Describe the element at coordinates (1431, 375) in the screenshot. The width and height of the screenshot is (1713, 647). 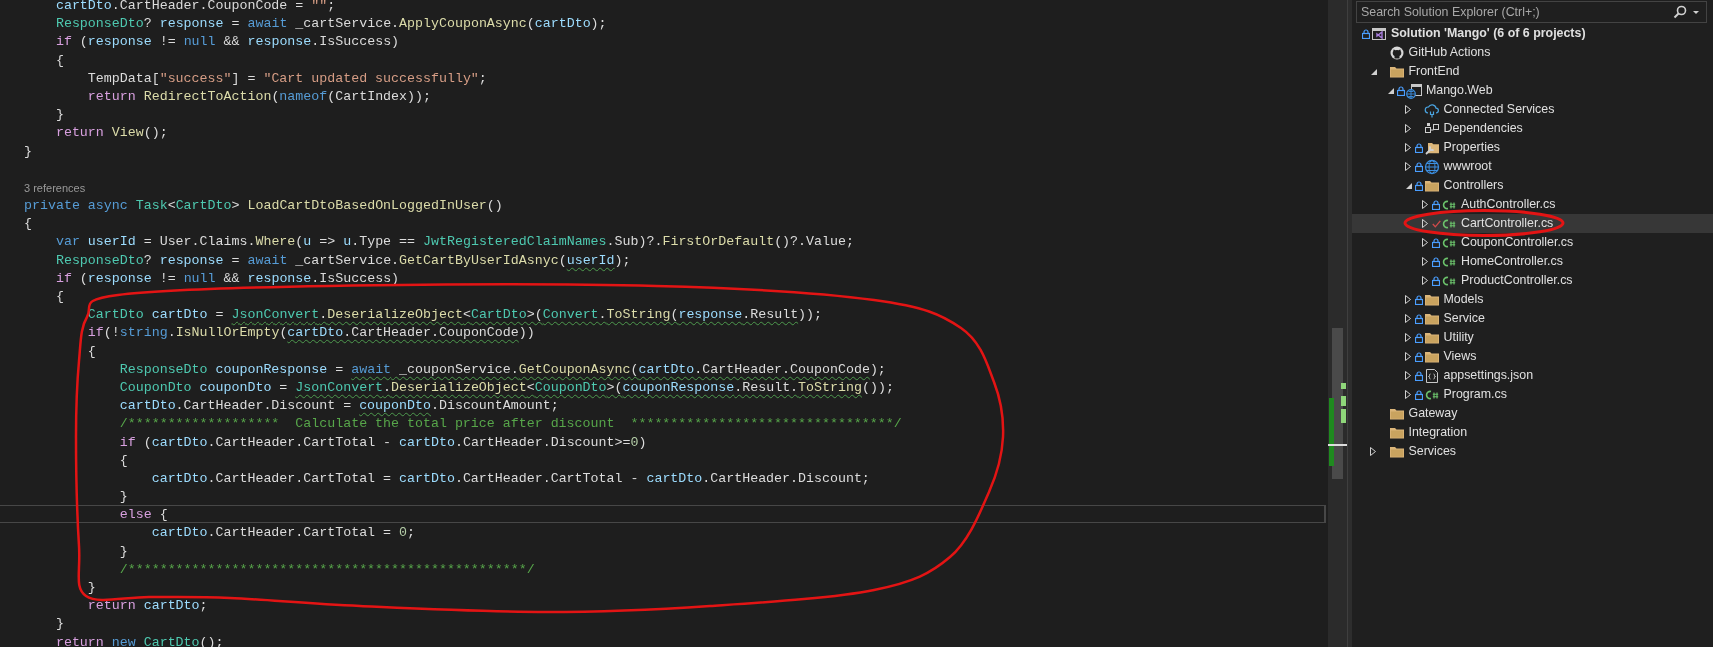
I see `braces-file-icon` at that location.